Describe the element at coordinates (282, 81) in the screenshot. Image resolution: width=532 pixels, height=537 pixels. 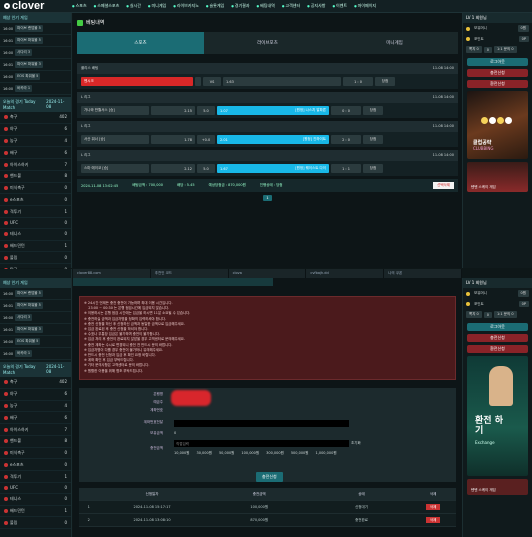
I see `away-cell: 1.63` at that location.